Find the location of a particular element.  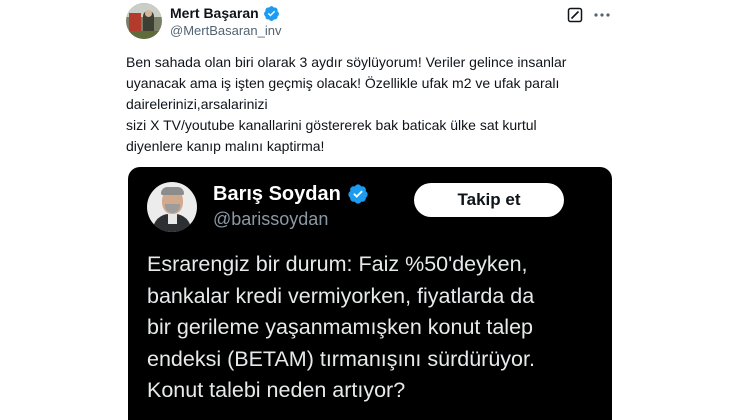

more-icon is located at coordinates (602, 15).